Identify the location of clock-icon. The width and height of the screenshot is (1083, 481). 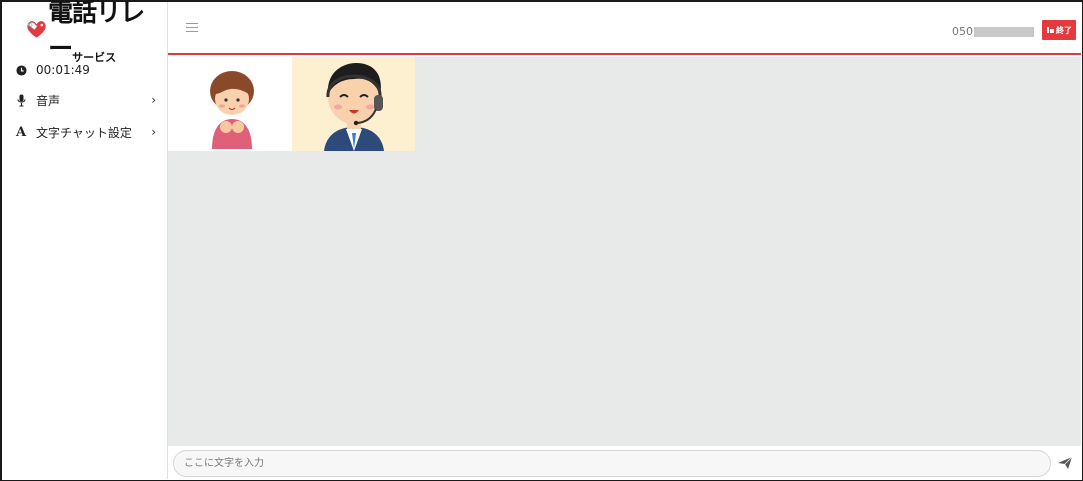
(21, 70).